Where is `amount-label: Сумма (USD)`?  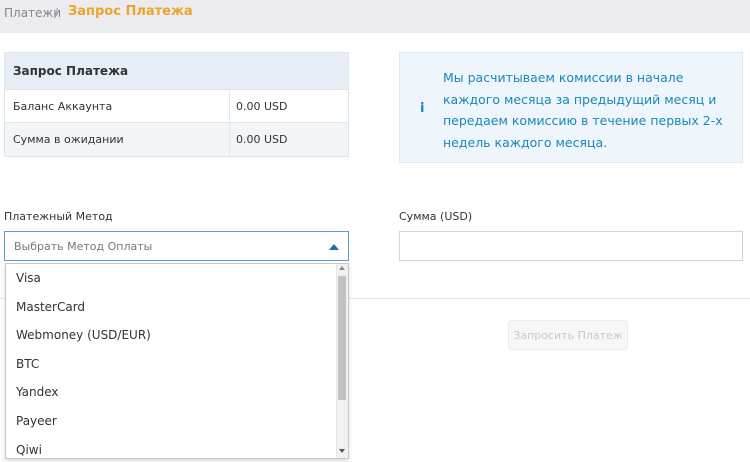
amount-label: Сумма (USD) is located at coordinates (436, 216).